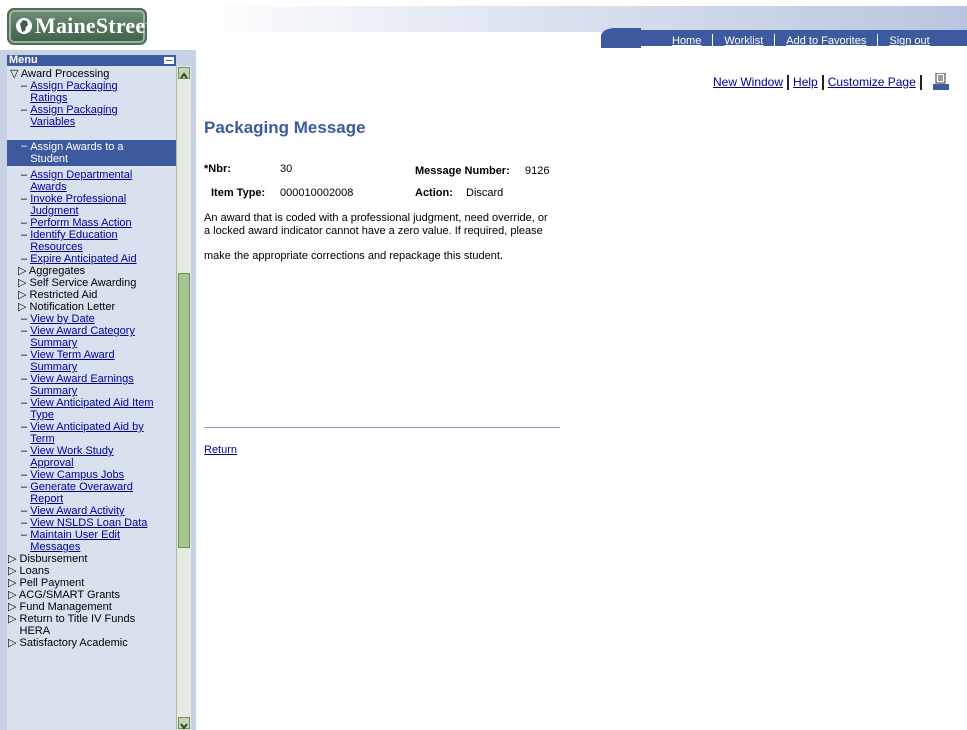 Image resolution: width=967 pixels, height=730 pixels. Describe the element at coordinates (92, 595) in the screenshot. I see `menu-folder-acg-smart-grants: ▷ ACG/SMART Grants` at that location.